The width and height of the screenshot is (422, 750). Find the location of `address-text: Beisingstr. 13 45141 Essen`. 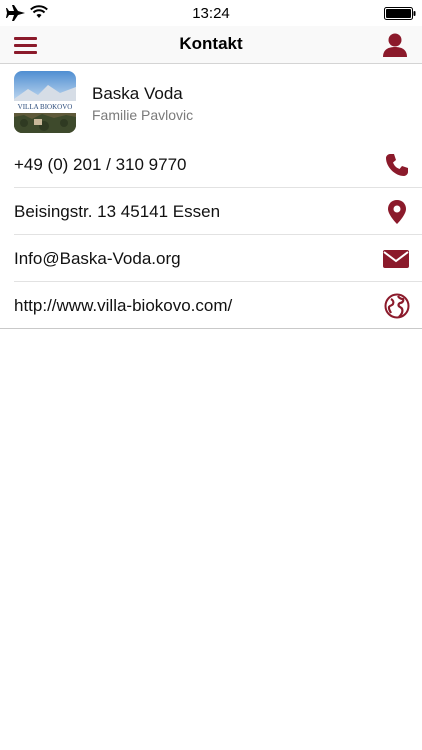

address-text: Beisingstr. 13 45141 Essen is located at coordinates (117, 211).